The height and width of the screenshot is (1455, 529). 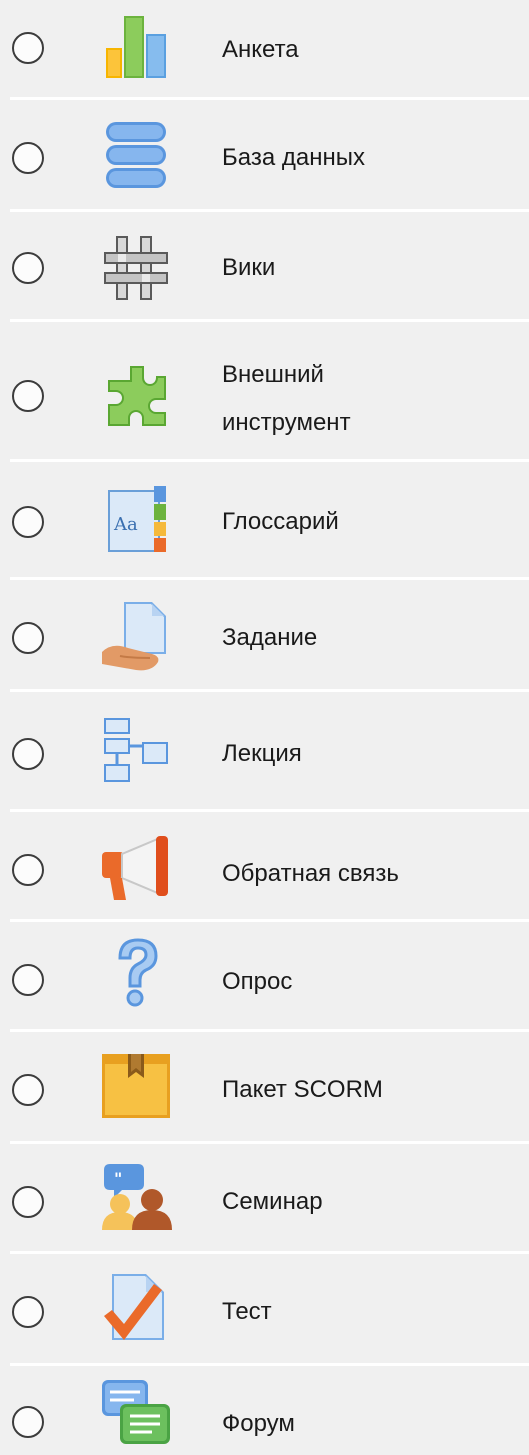 I want to click on activity-option-scorm: Пакет SCORM, so click(x=264, y=1088).